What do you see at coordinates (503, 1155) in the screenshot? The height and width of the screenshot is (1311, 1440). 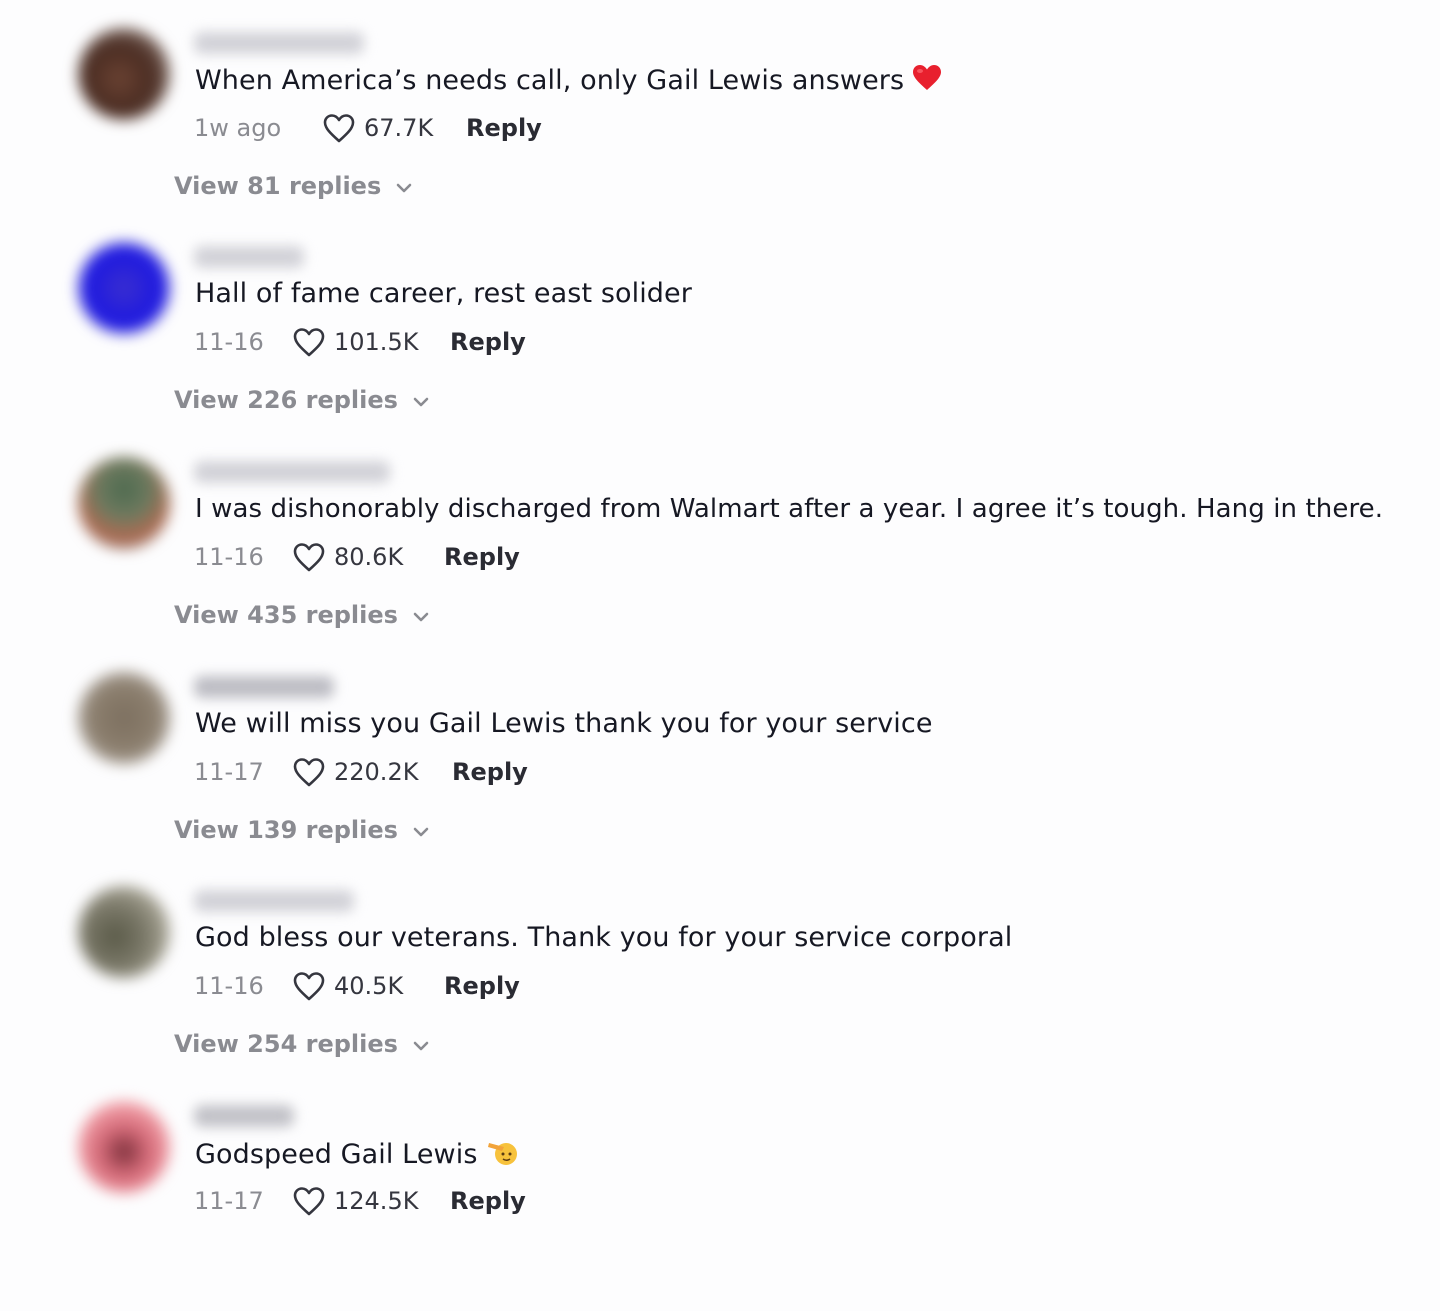 I see `saluting-face-icon` at bounding box center [503, 1155].